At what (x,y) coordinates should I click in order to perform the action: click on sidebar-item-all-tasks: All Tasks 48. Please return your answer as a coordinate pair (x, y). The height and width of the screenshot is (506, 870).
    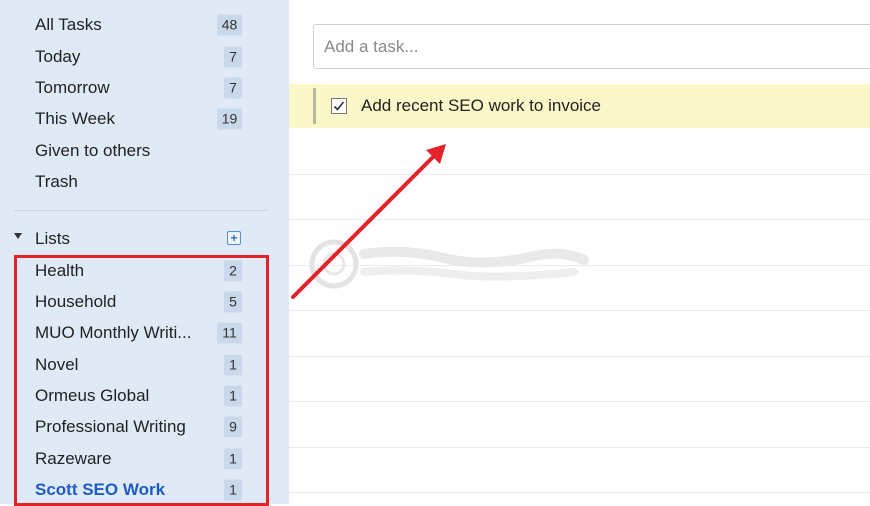
    Looking at the image, I should click on (144, 24).